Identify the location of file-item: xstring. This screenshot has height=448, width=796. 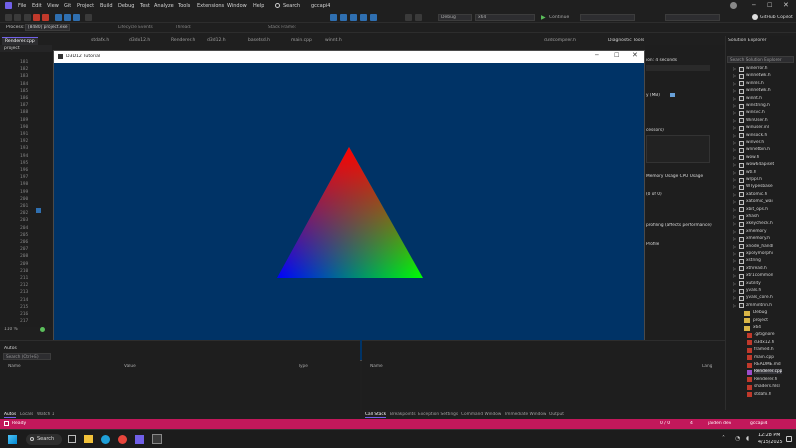
(753, 260).